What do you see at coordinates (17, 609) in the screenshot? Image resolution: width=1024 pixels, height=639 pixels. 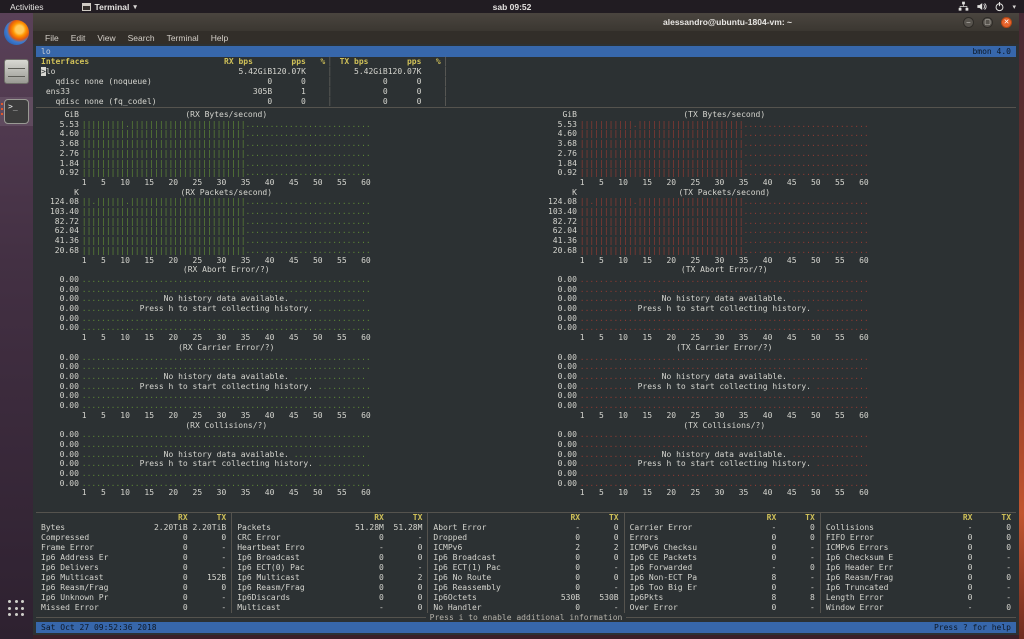 I see `show-applications-icon` at bounding box center [17, 609].